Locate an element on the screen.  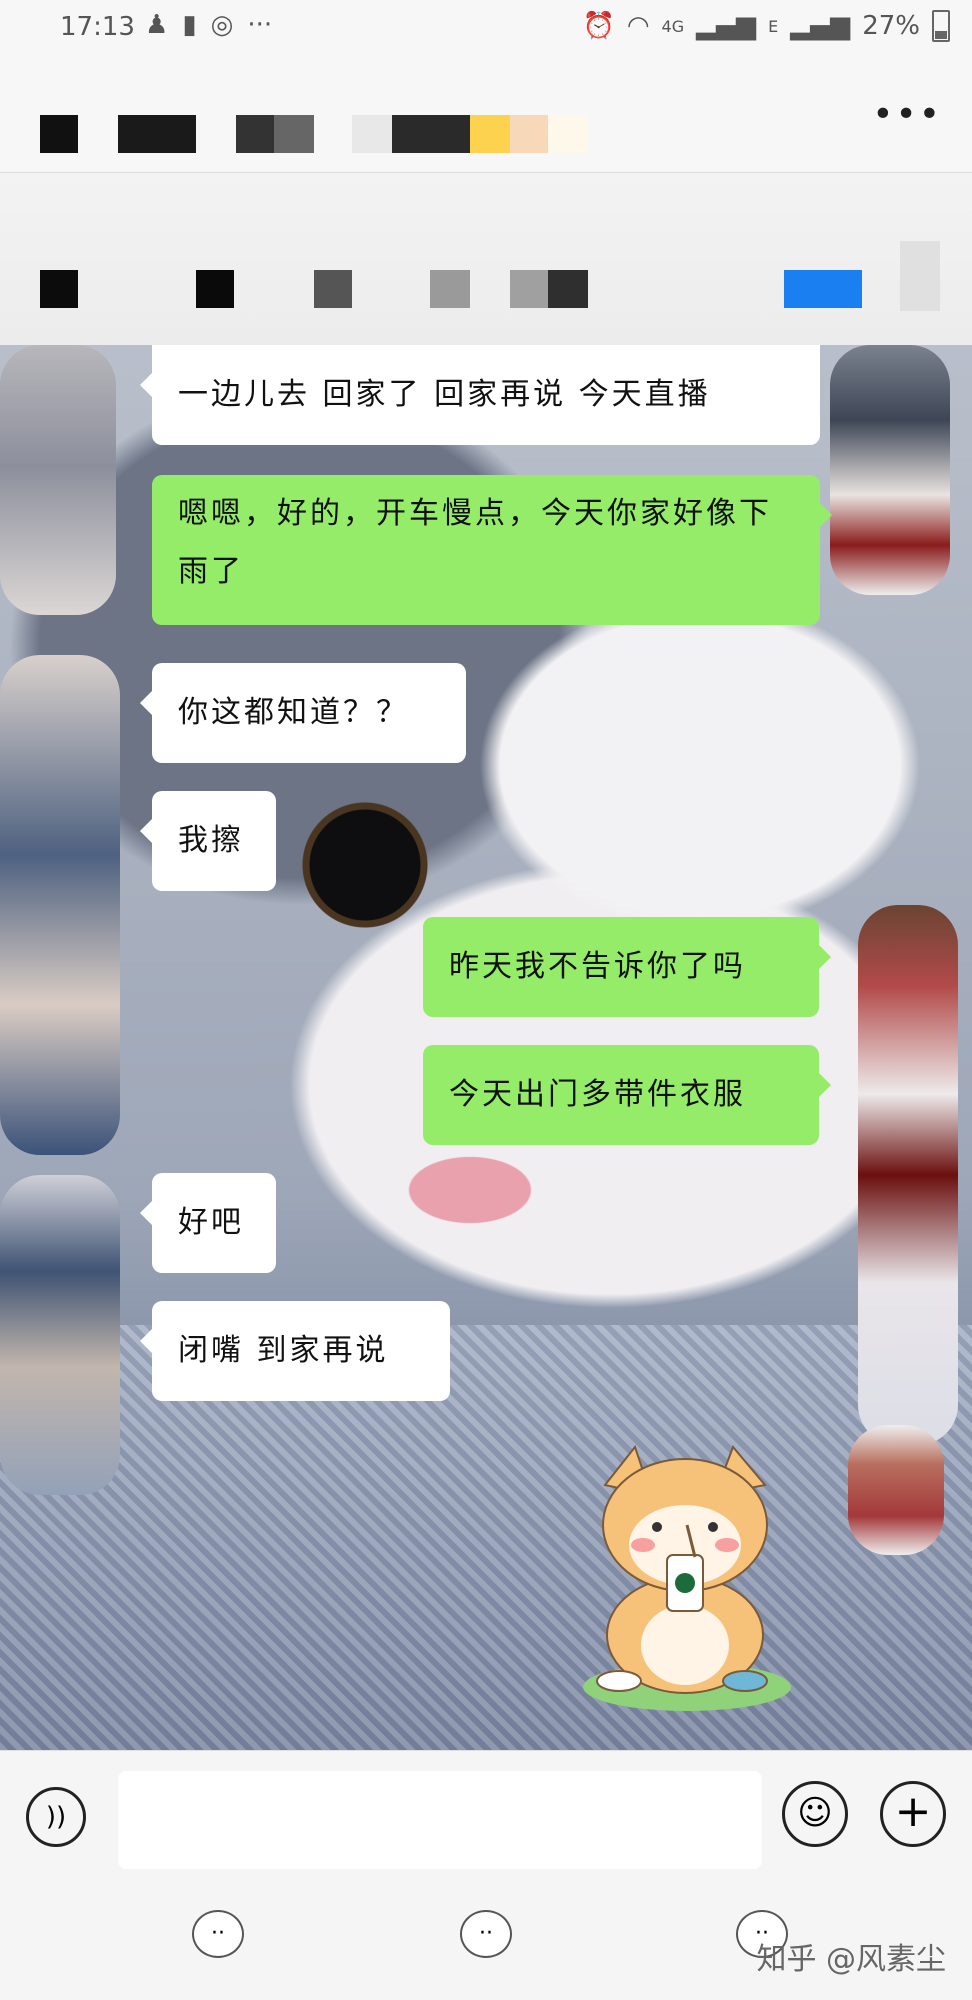
shiba-sticker is located at coordinates (685, 1580).